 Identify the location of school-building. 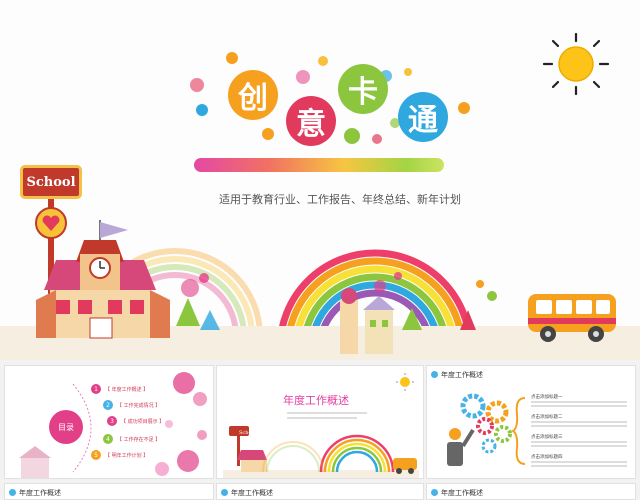
(103, 279).